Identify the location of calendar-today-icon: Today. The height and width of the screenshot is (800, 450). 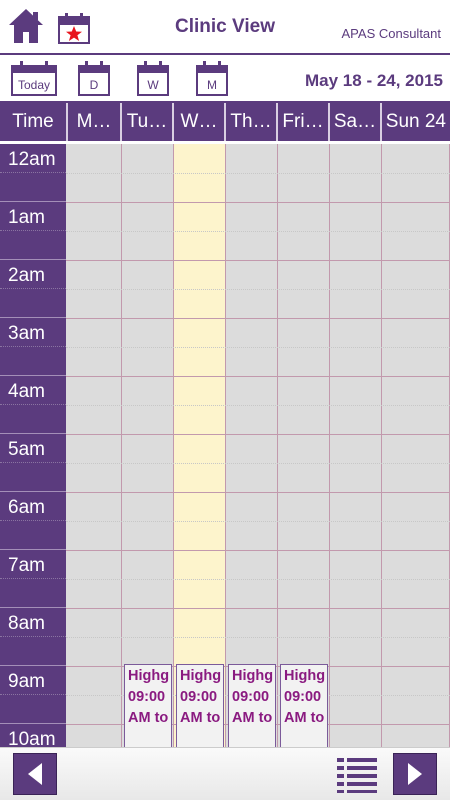
(34, 78).